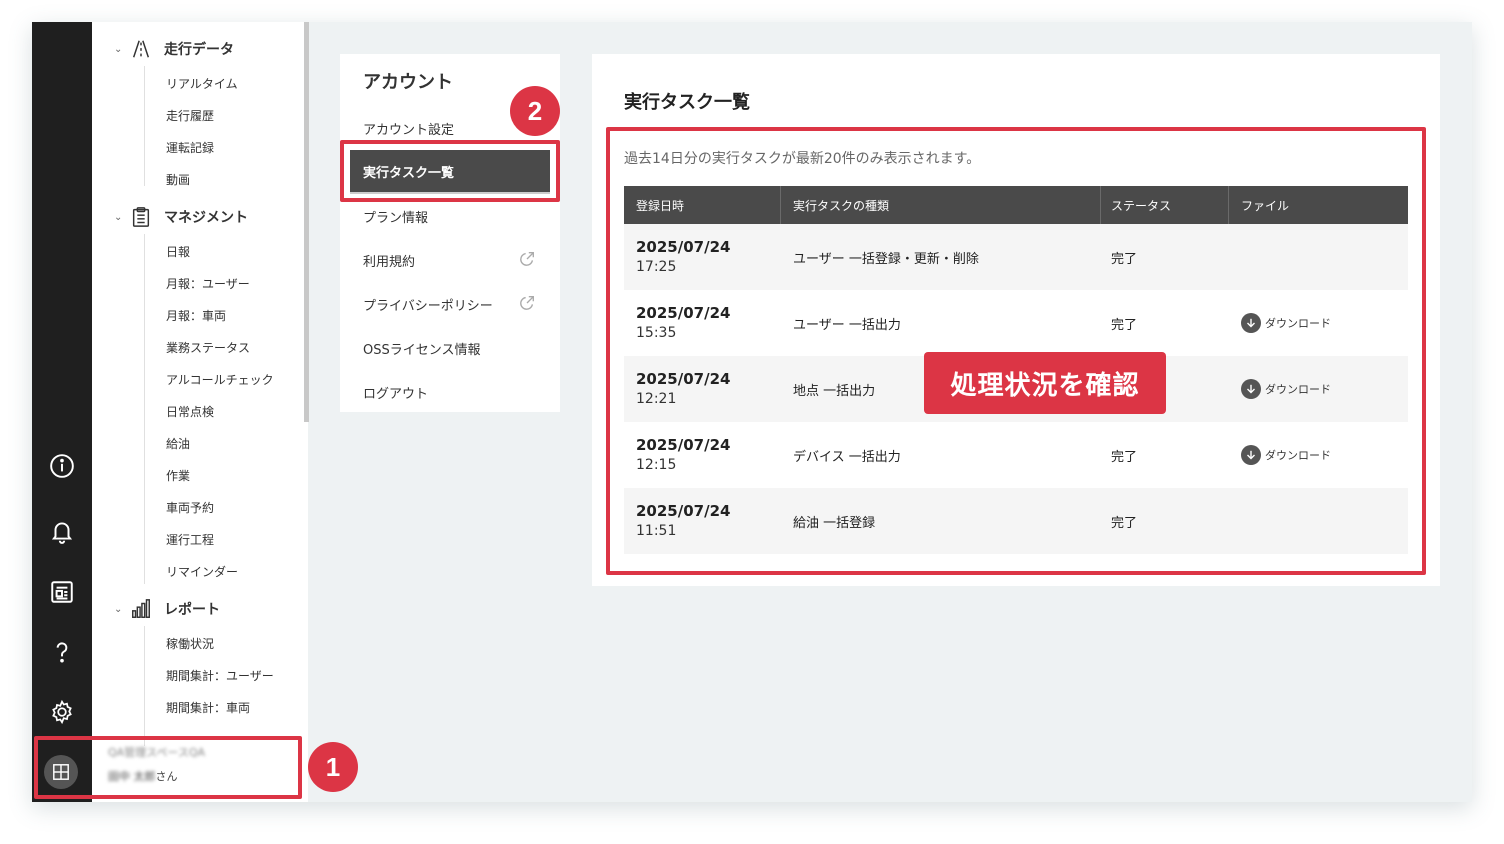  Describe the element at coordinates (202, 84) in the screenshot. I see `sidebar-item-realtime: リアルタイム` at that location.